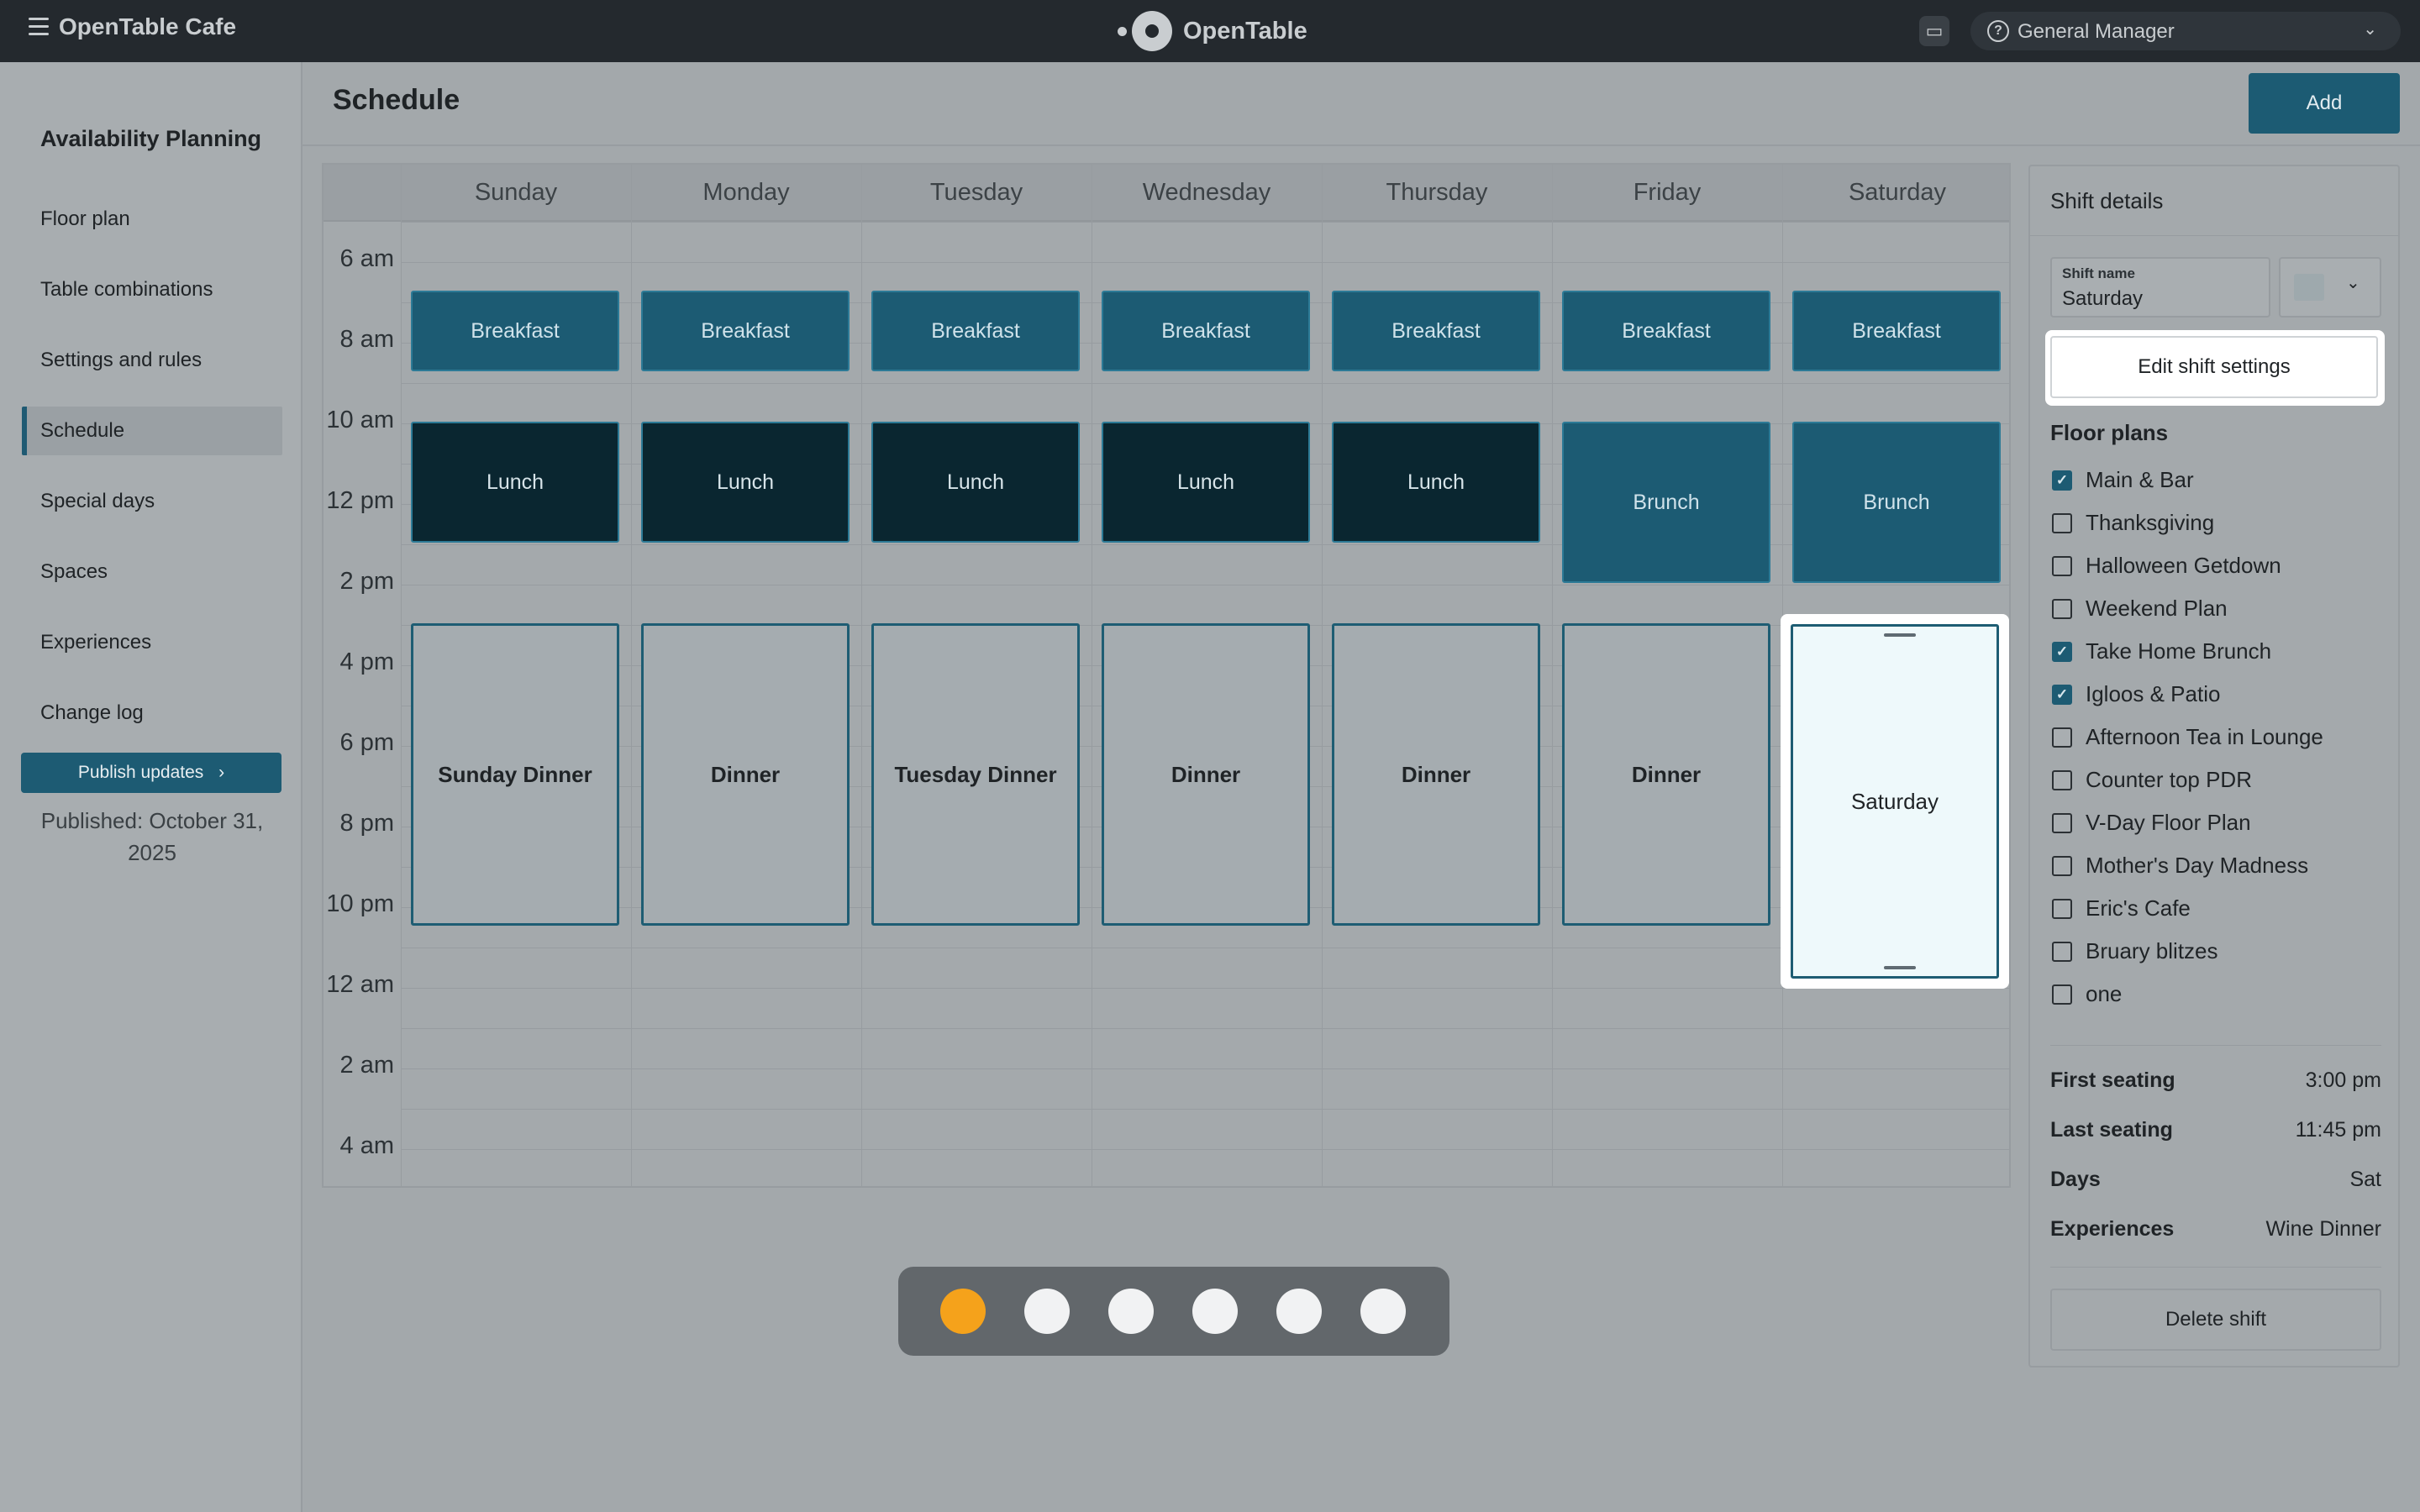  Describe the element at coordinates (152, 289) in the screenshot. I see `sidebar-item-table-combinations: Table combinations` at that location.